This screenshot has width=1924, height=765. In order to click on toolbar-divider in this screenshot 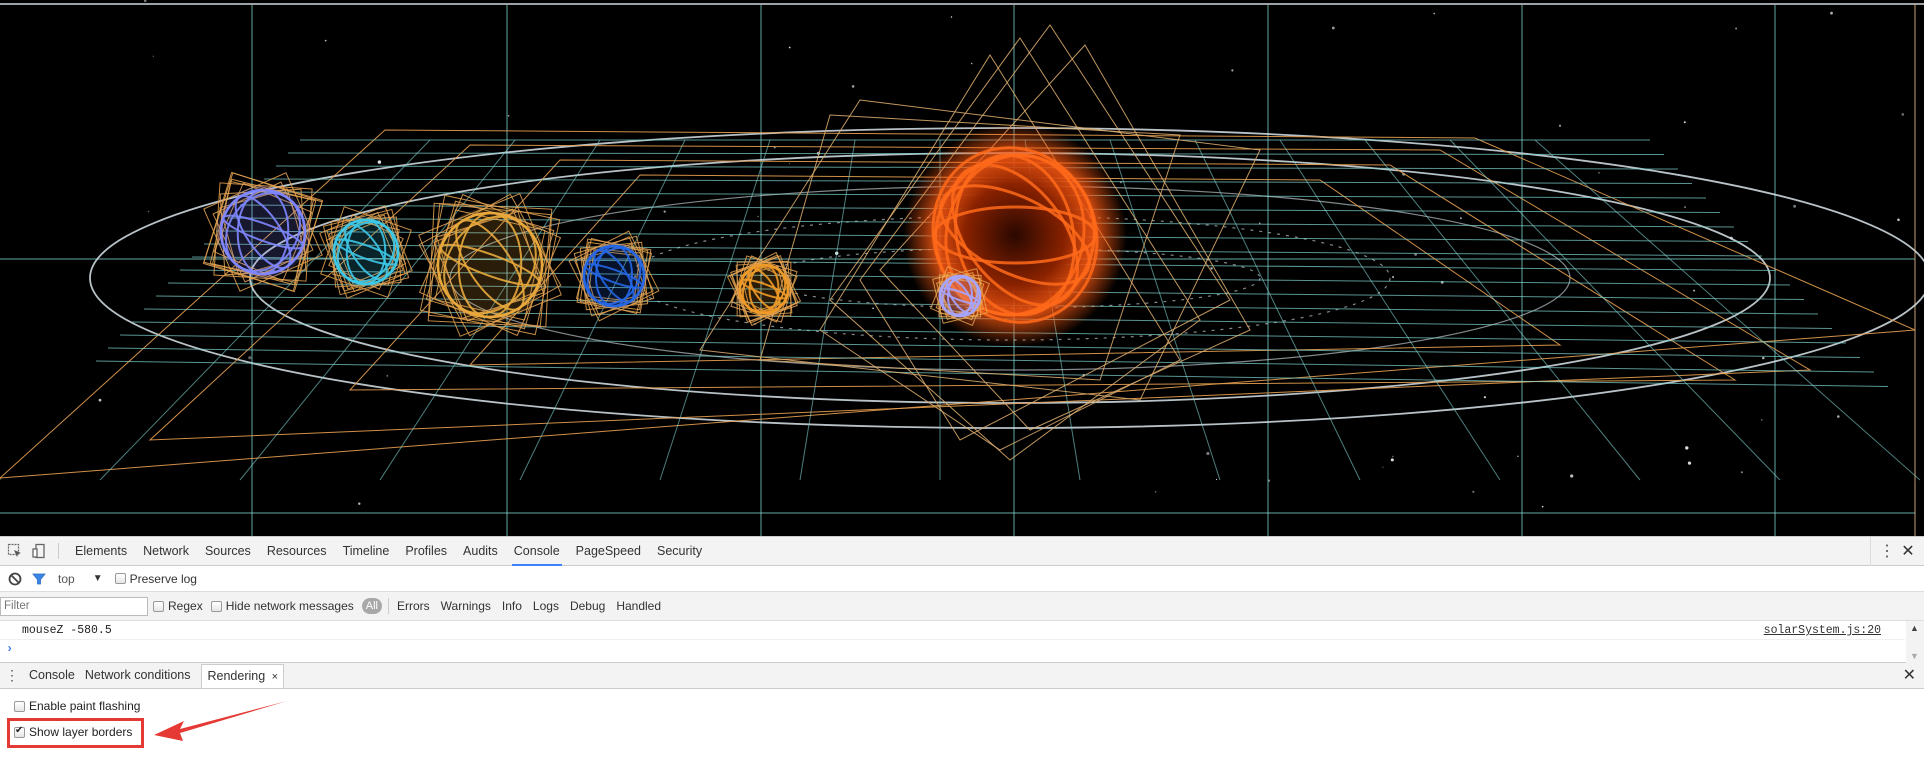, I will do `click(58, 551)`.